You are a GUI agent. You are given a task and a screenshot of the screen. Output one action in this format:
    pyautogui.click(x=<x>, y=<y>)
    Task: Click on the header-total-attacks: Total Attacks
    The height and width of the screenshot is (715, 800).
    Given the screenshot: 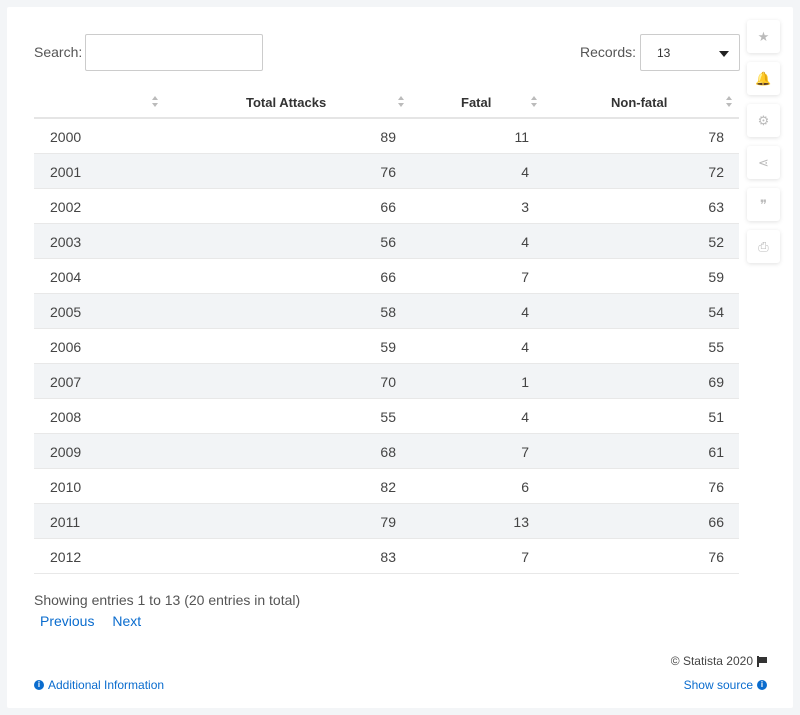 What is the action you would take?
    pyautogui.click(x=286, y=102)
    